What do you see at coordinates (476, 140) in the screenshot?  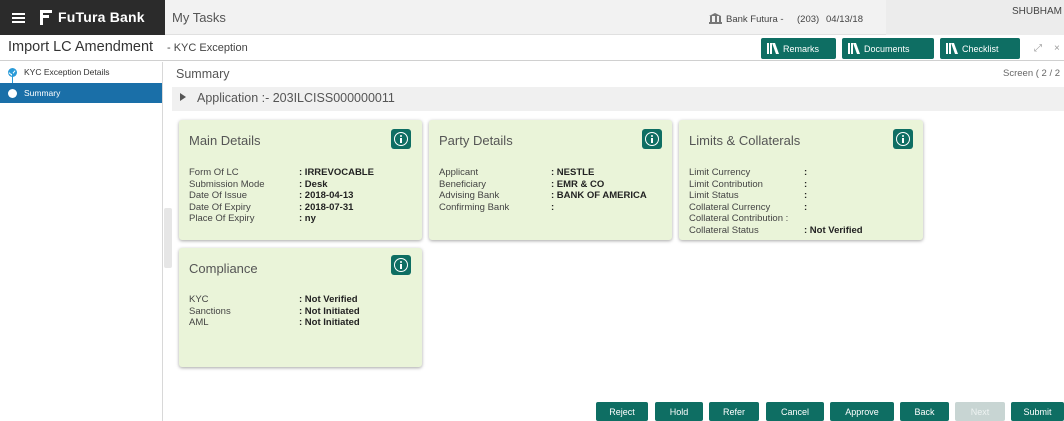 I see `card-title: Party Details` at bounding box center [476, 140].